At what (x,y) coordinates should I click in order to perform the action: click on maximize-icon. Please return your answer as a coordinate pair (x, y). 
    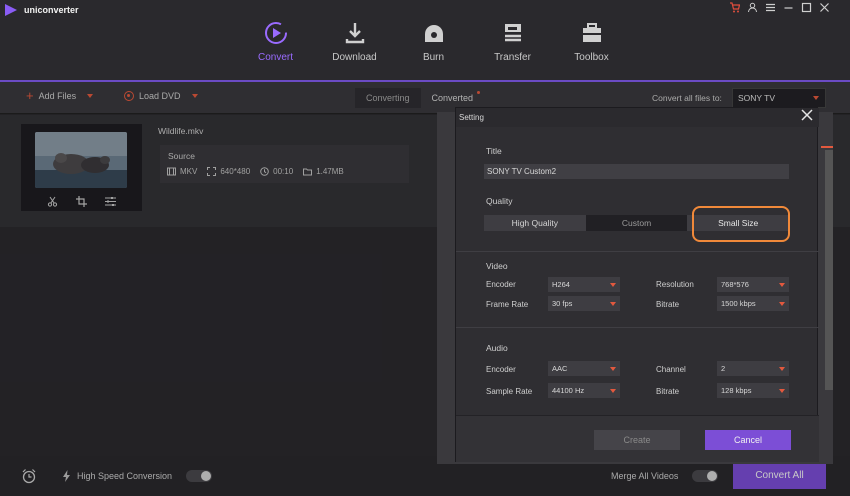
    Looking at the image, I should click on (806, 9).